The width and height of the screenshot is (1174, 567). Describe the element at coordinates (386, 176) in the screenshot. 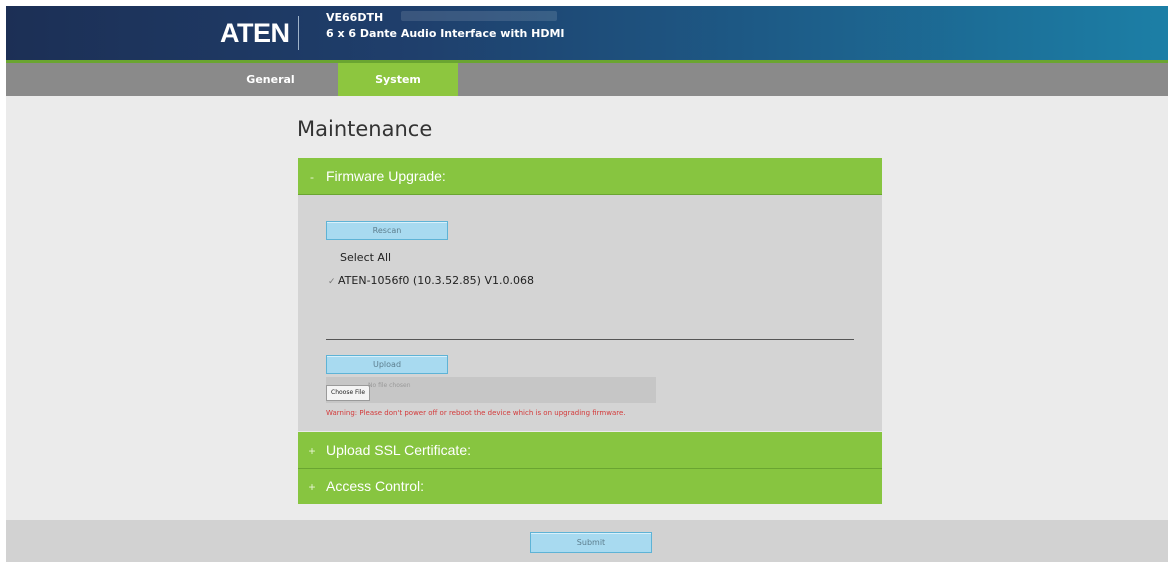

I see `firmware-upgrade-title: Firmware Upgrade:` at that location.